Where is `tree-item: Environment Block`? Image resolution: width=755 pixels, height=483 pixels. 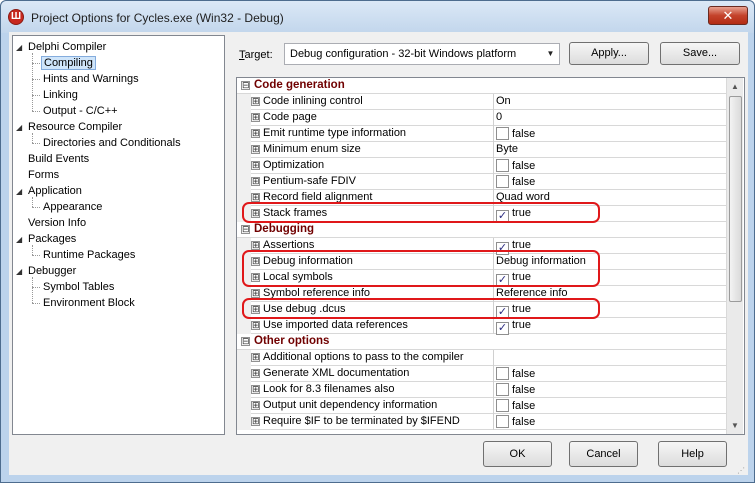 tree-item: Environment Block is located at coordinates (89, 303).